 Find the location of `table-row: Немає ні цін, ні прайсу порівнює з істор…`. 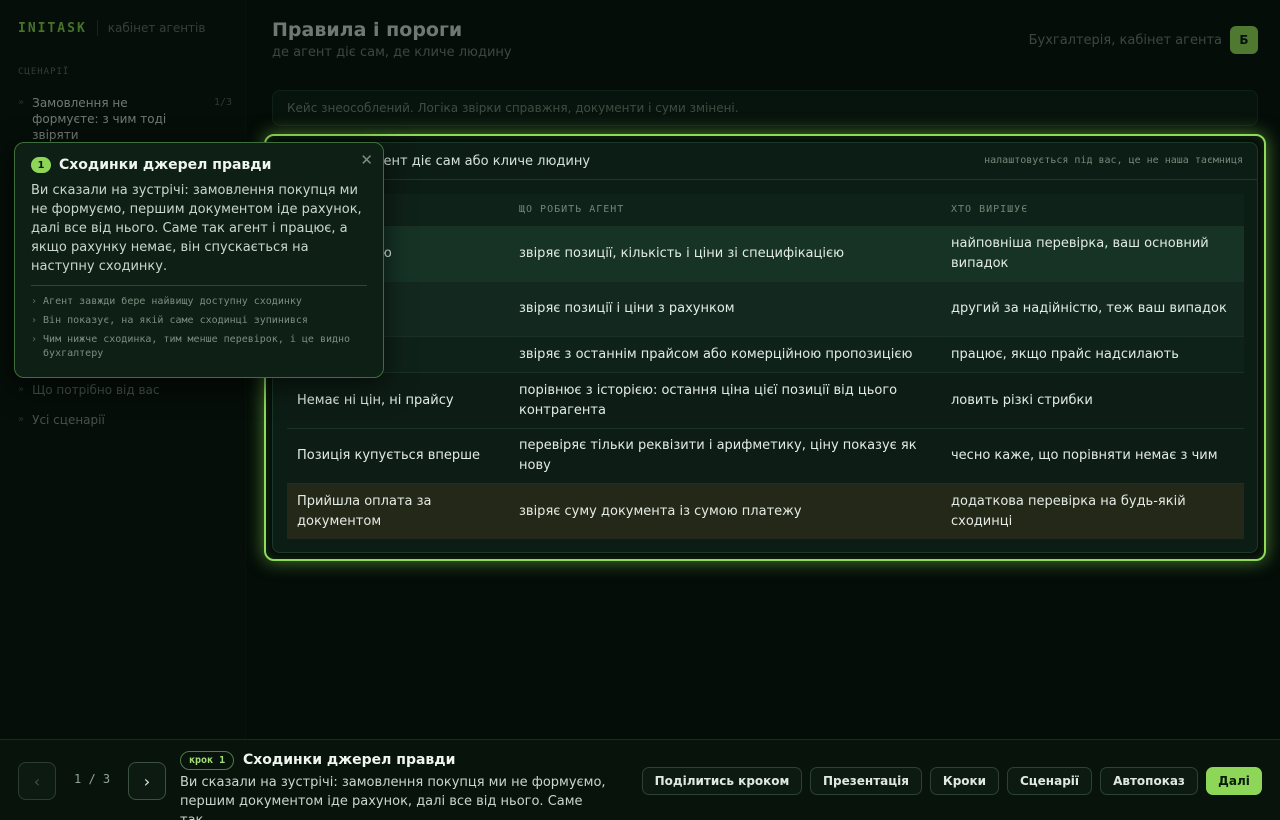

table-row: Немає ні цін, ні прайсу порівнює з істор… is located at coordinates (765, 401).